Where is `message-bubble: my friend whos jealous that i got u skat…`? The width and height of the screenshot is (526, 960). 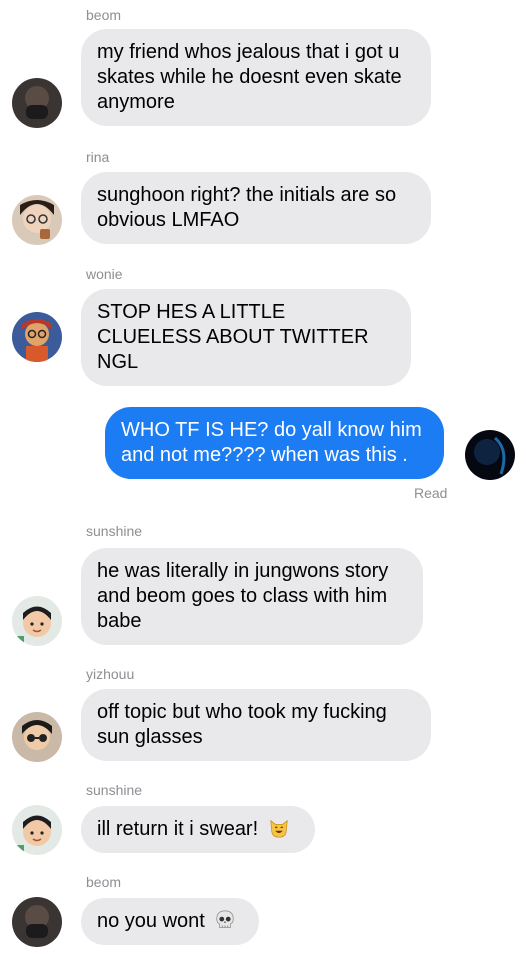
message-bubble: my friend whos jealous that i got u skat… is located at coordinates (256, 77).